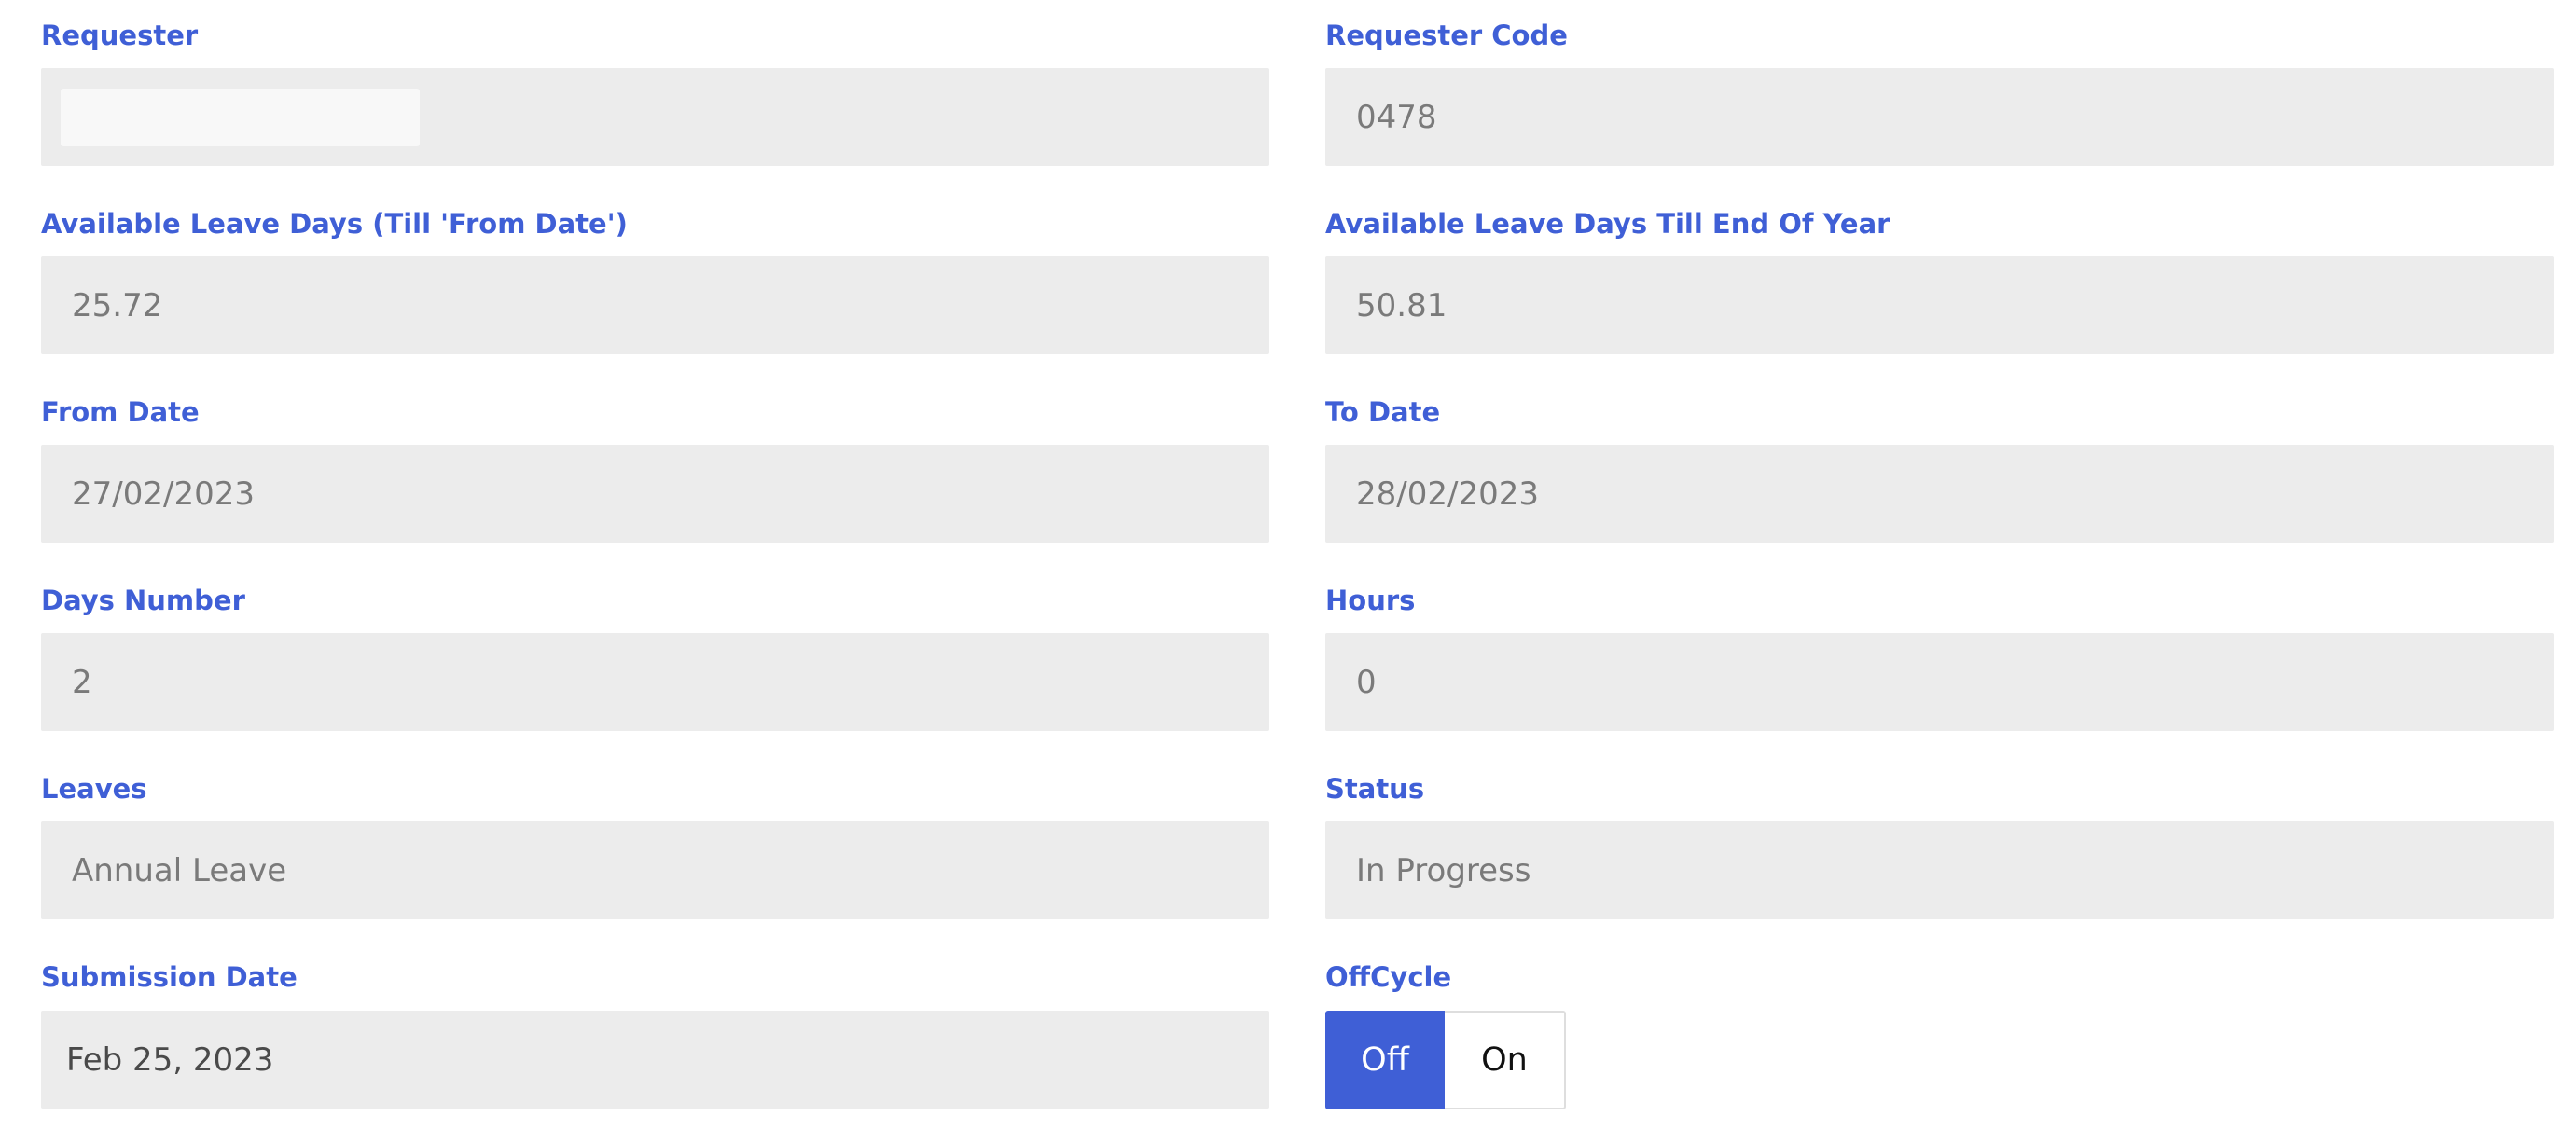  Describe the element at coordinates (1443, 870) in the screenshot. I see `status-value: In Progress` at that location.